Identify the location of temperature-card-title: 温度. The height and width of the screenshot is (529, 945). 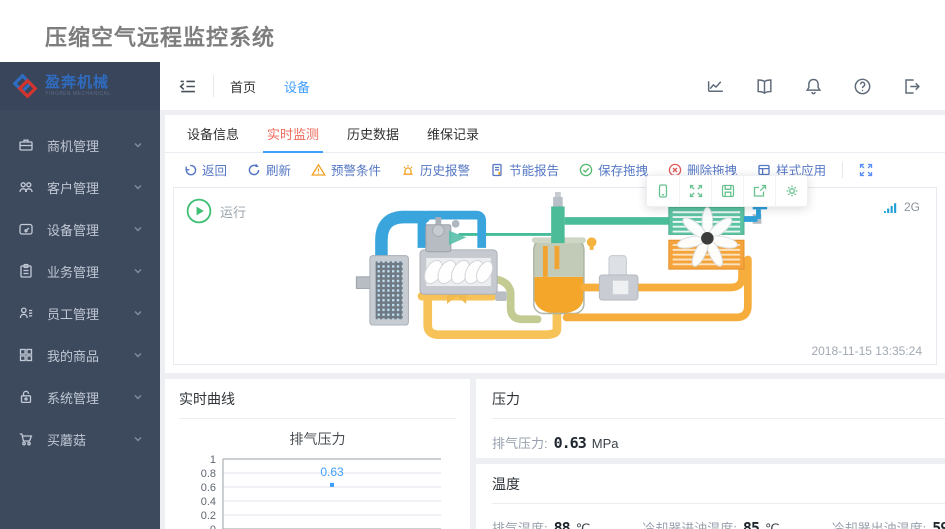
(718, 489).